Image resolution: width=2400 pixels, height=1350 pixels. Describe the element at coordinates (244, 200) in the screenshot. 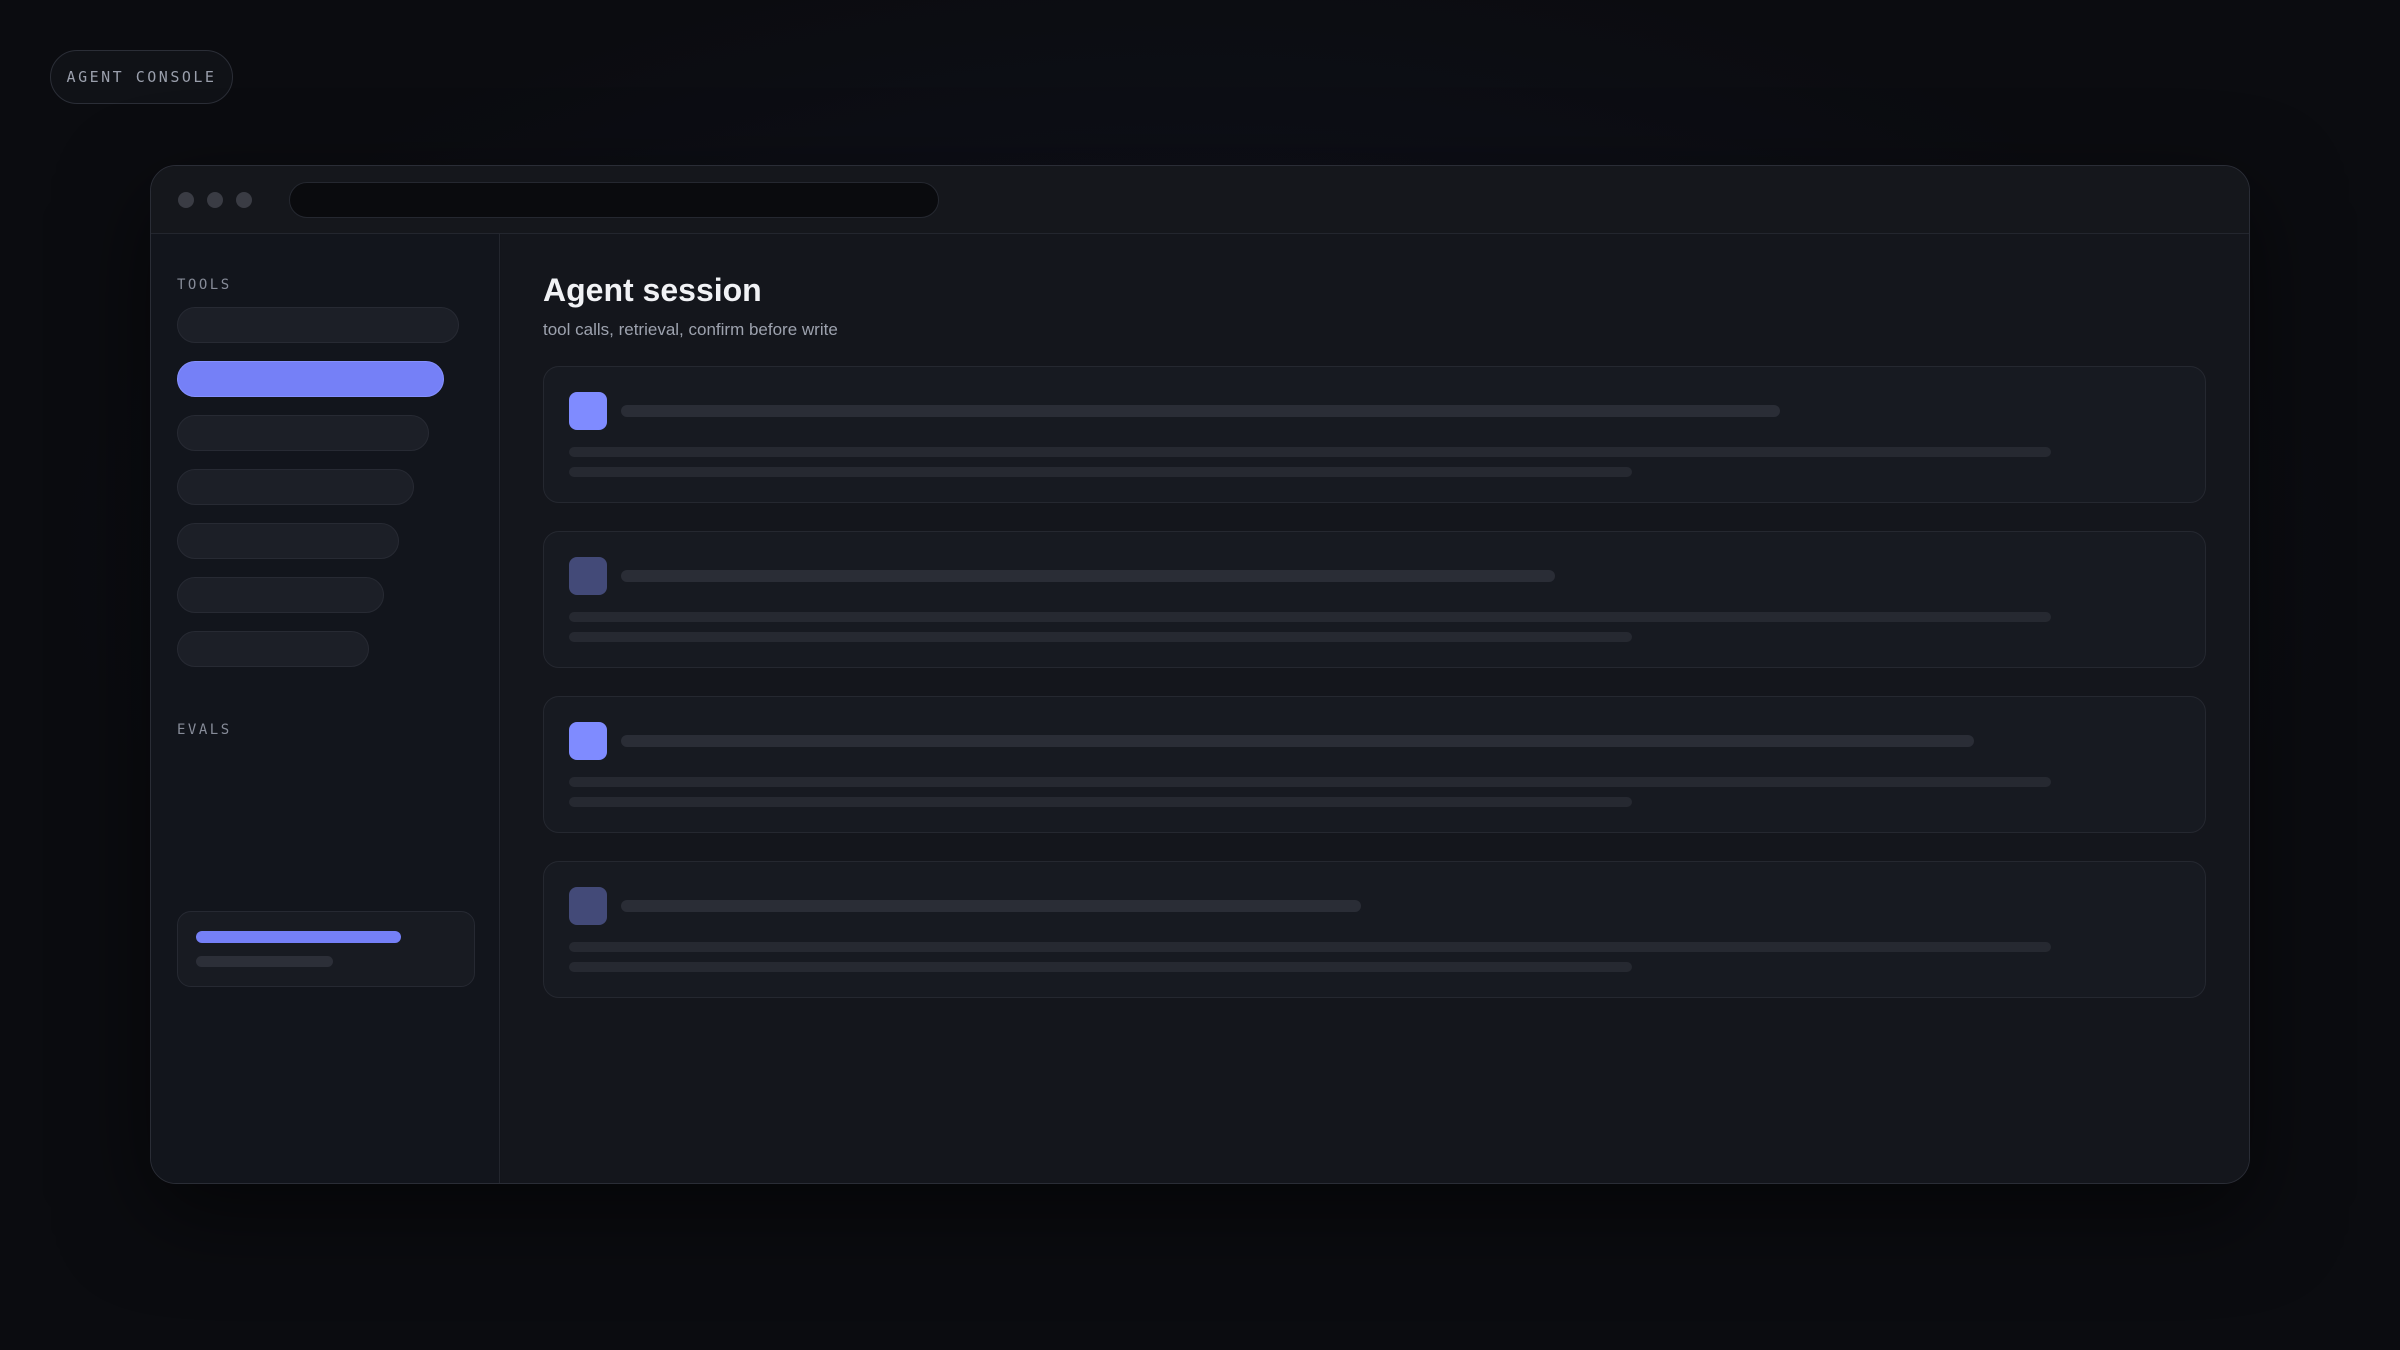

I see `window-maximize-dot` at that location.